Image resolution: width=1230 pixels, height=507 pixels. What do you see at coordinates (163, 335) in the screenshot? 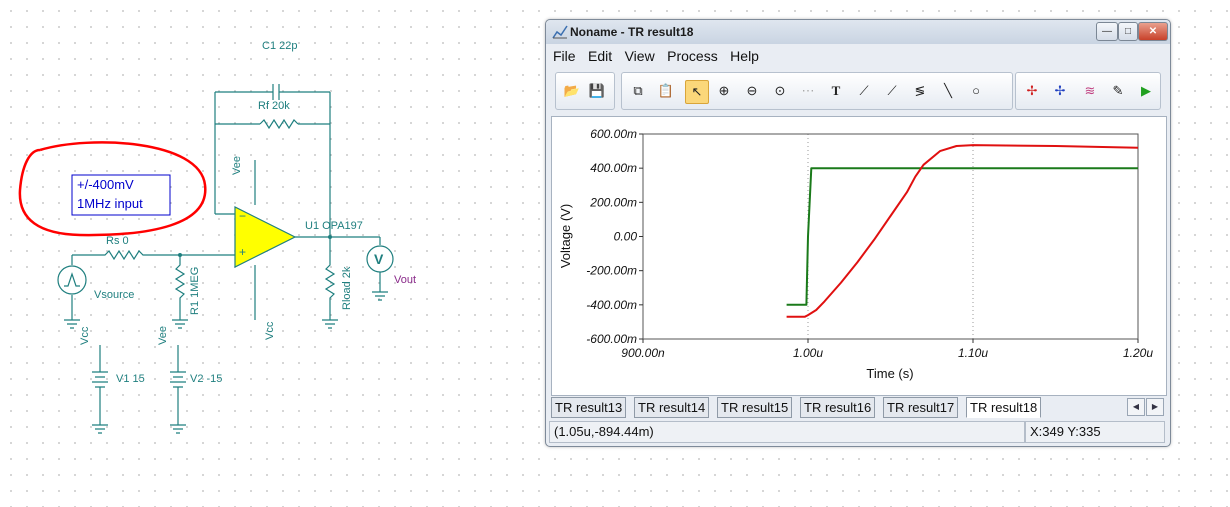
I see `vee-supply-label: Vee` at bounding box center [163, 335].